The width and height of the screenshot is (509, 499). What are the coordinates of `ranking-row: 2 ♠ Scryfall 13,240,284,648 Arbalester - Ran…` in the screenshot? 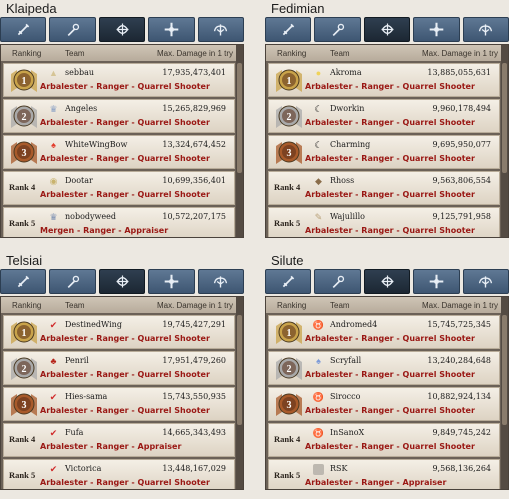 It's located at (384, 368).